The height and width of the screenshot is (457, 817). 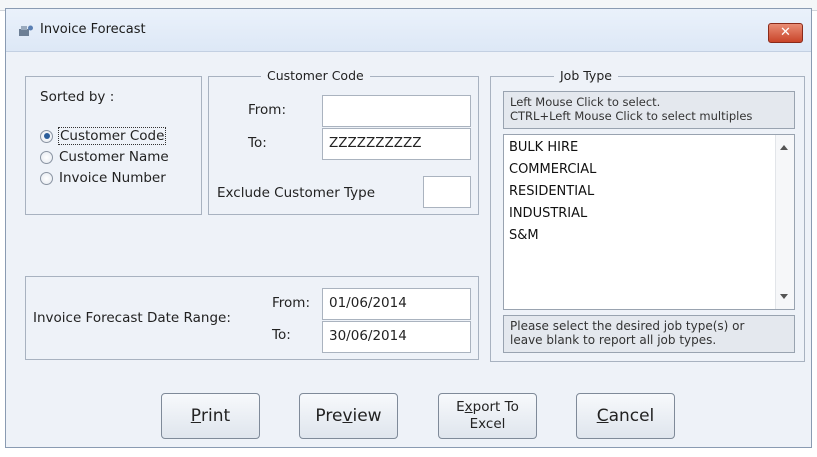 I want to click on export-accelerator: x, so click(x=468, y=407).